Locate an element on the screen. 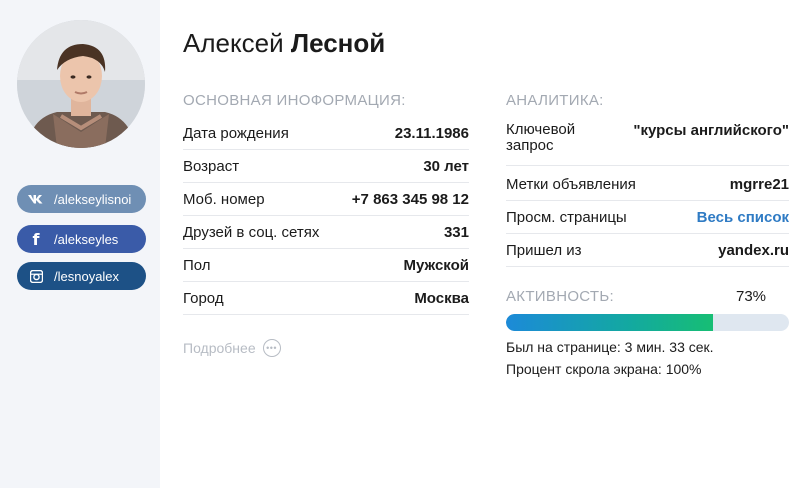  social-link-vk: /alekseylisnoi is located at coordinates (81, 199).